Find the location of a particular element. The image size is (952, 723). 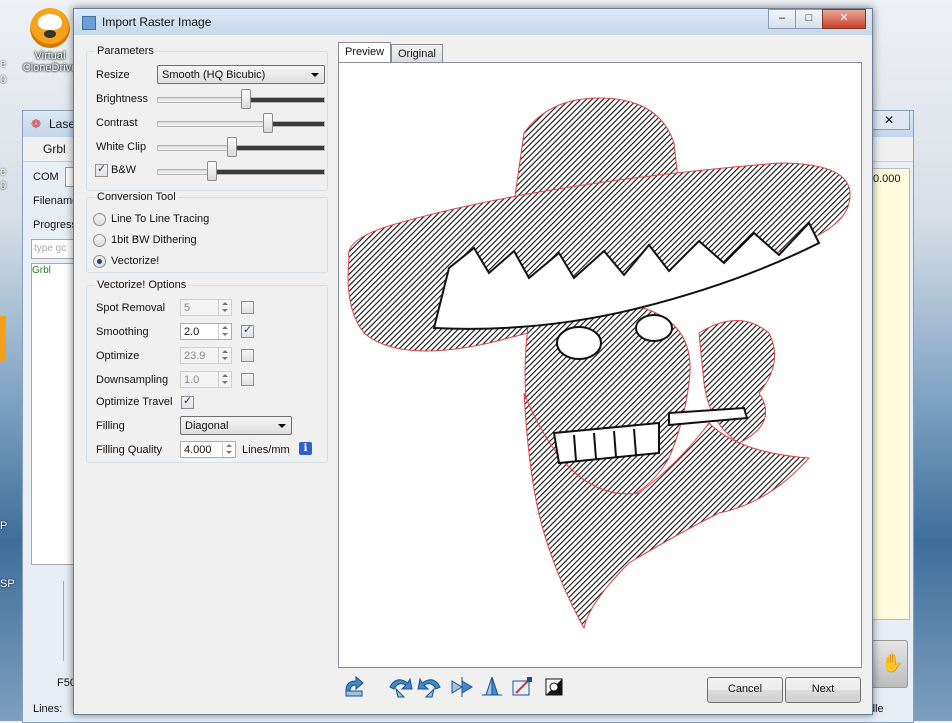

crop-icon is located at coordinates (522, 686).